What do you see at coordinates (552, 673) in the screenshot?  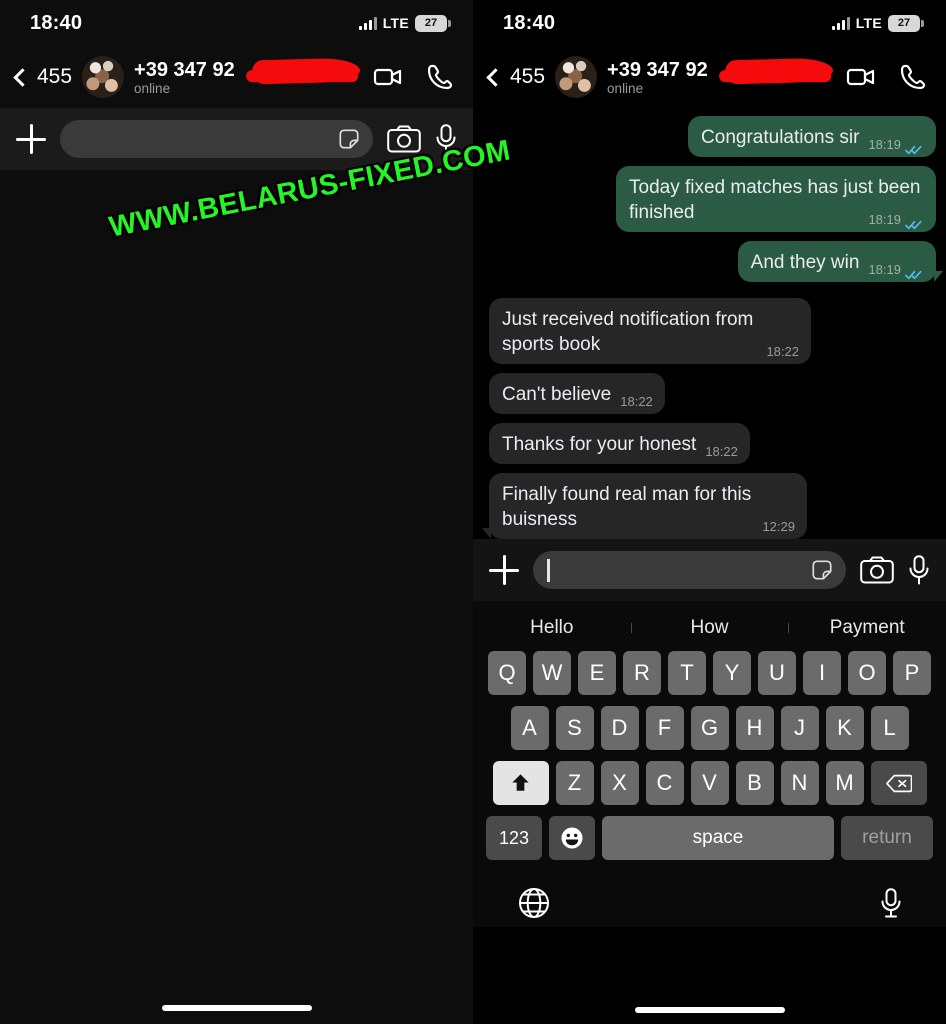 I see `key-w: W` at bounding box center [552, 673].